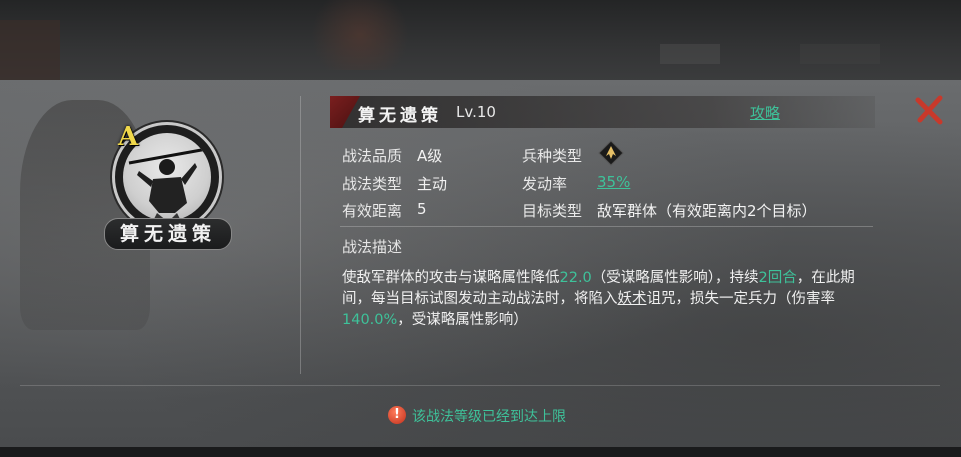  I want to click on description-value: 22.0, so click(575, 278).